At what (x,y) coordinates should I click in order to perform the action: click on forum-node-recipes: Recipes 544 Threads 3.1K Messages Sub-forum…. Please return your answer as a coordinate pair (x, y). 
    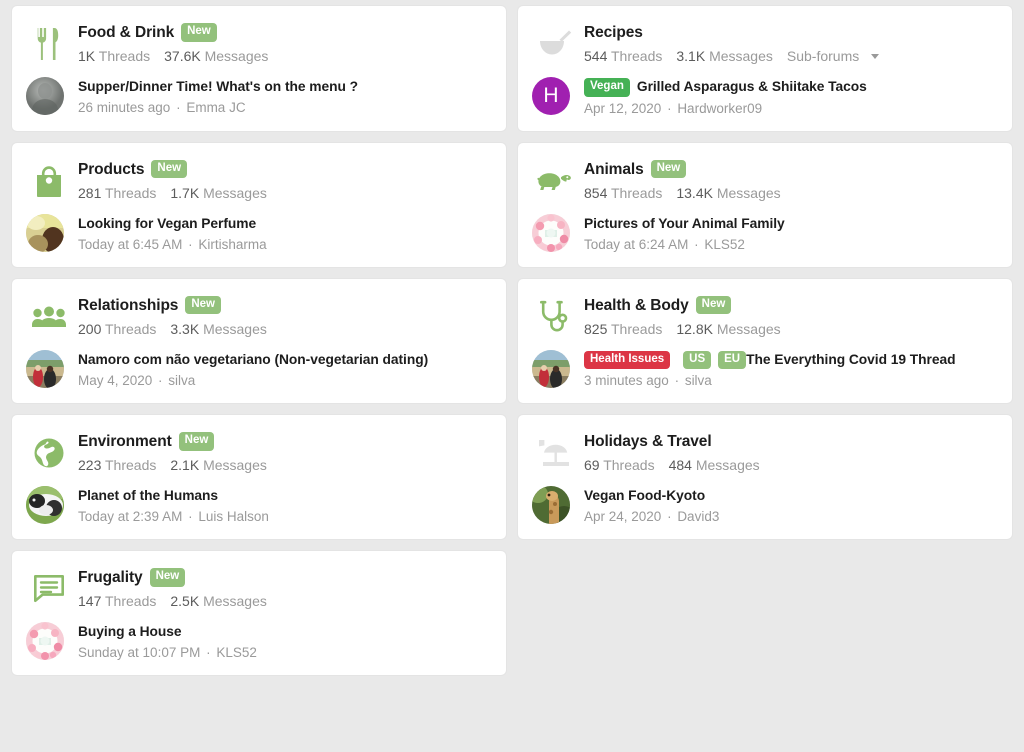
    Looking at the image, I should click on (765, 68).